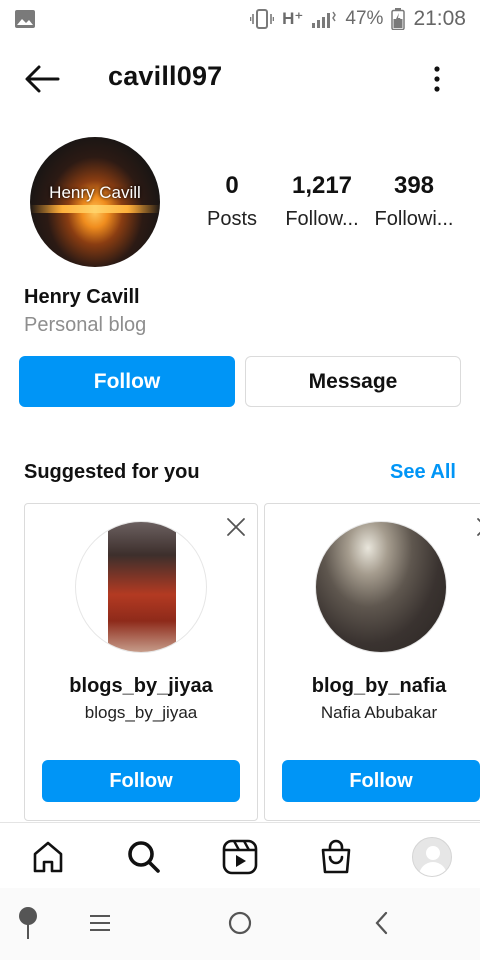 This screenshot has height=960, width=480. What do you see at coordinates (372, 662) in the screenshot?
I see `suggestion-card: blog_by_nafia Nafia Abubakar Follow` at bounding box center [372, 662].